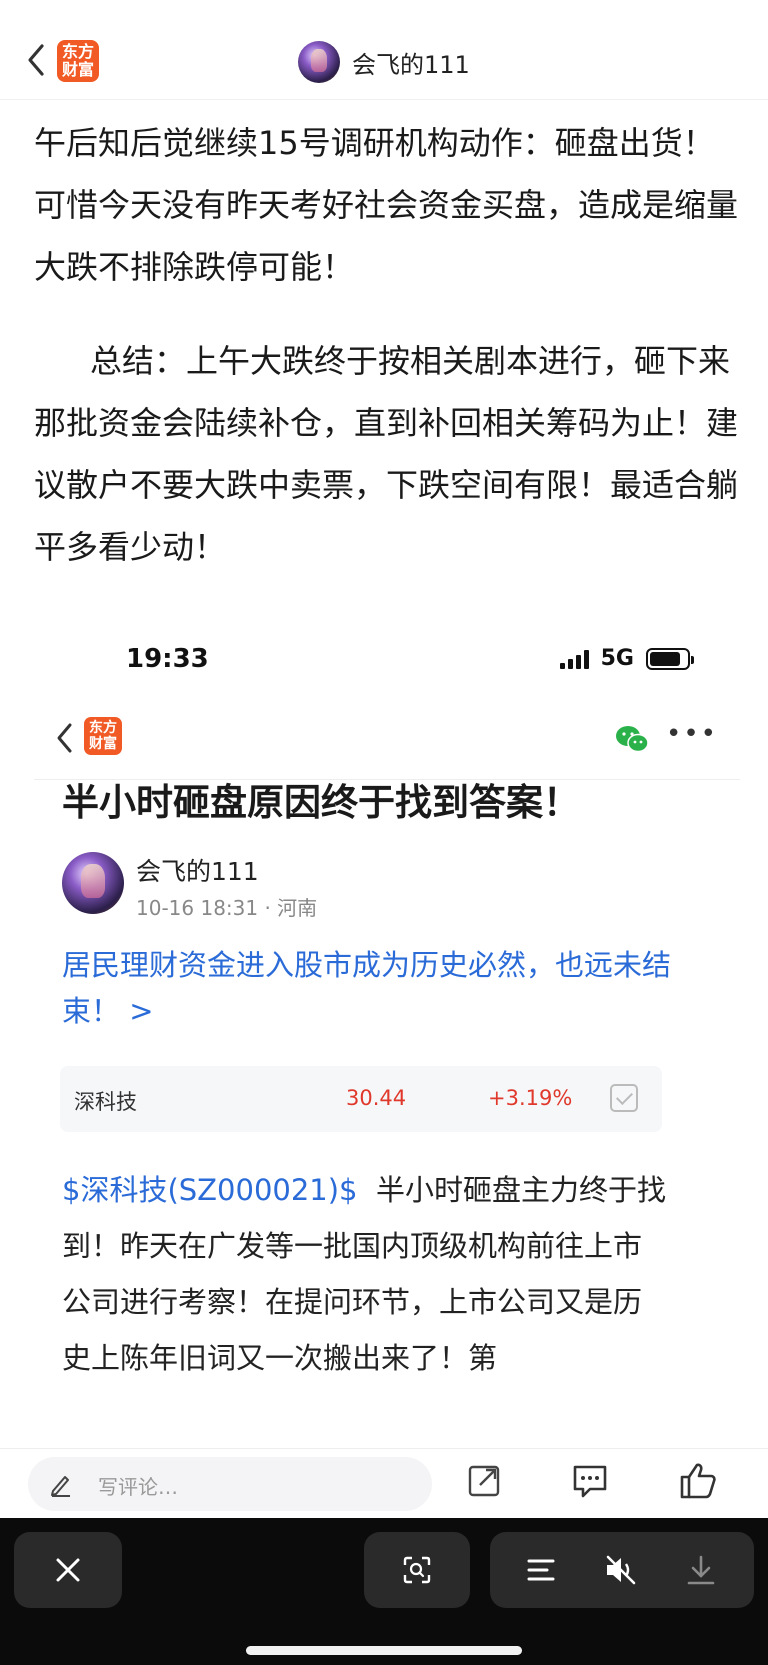 The image size is (768, 1665). What do you see at coordinates (367, 988) in the screenshot?
I see `related-link: 居民理财资金进入股市成为历史必然，也远未结束！ >` at bounding box center [367, 988].